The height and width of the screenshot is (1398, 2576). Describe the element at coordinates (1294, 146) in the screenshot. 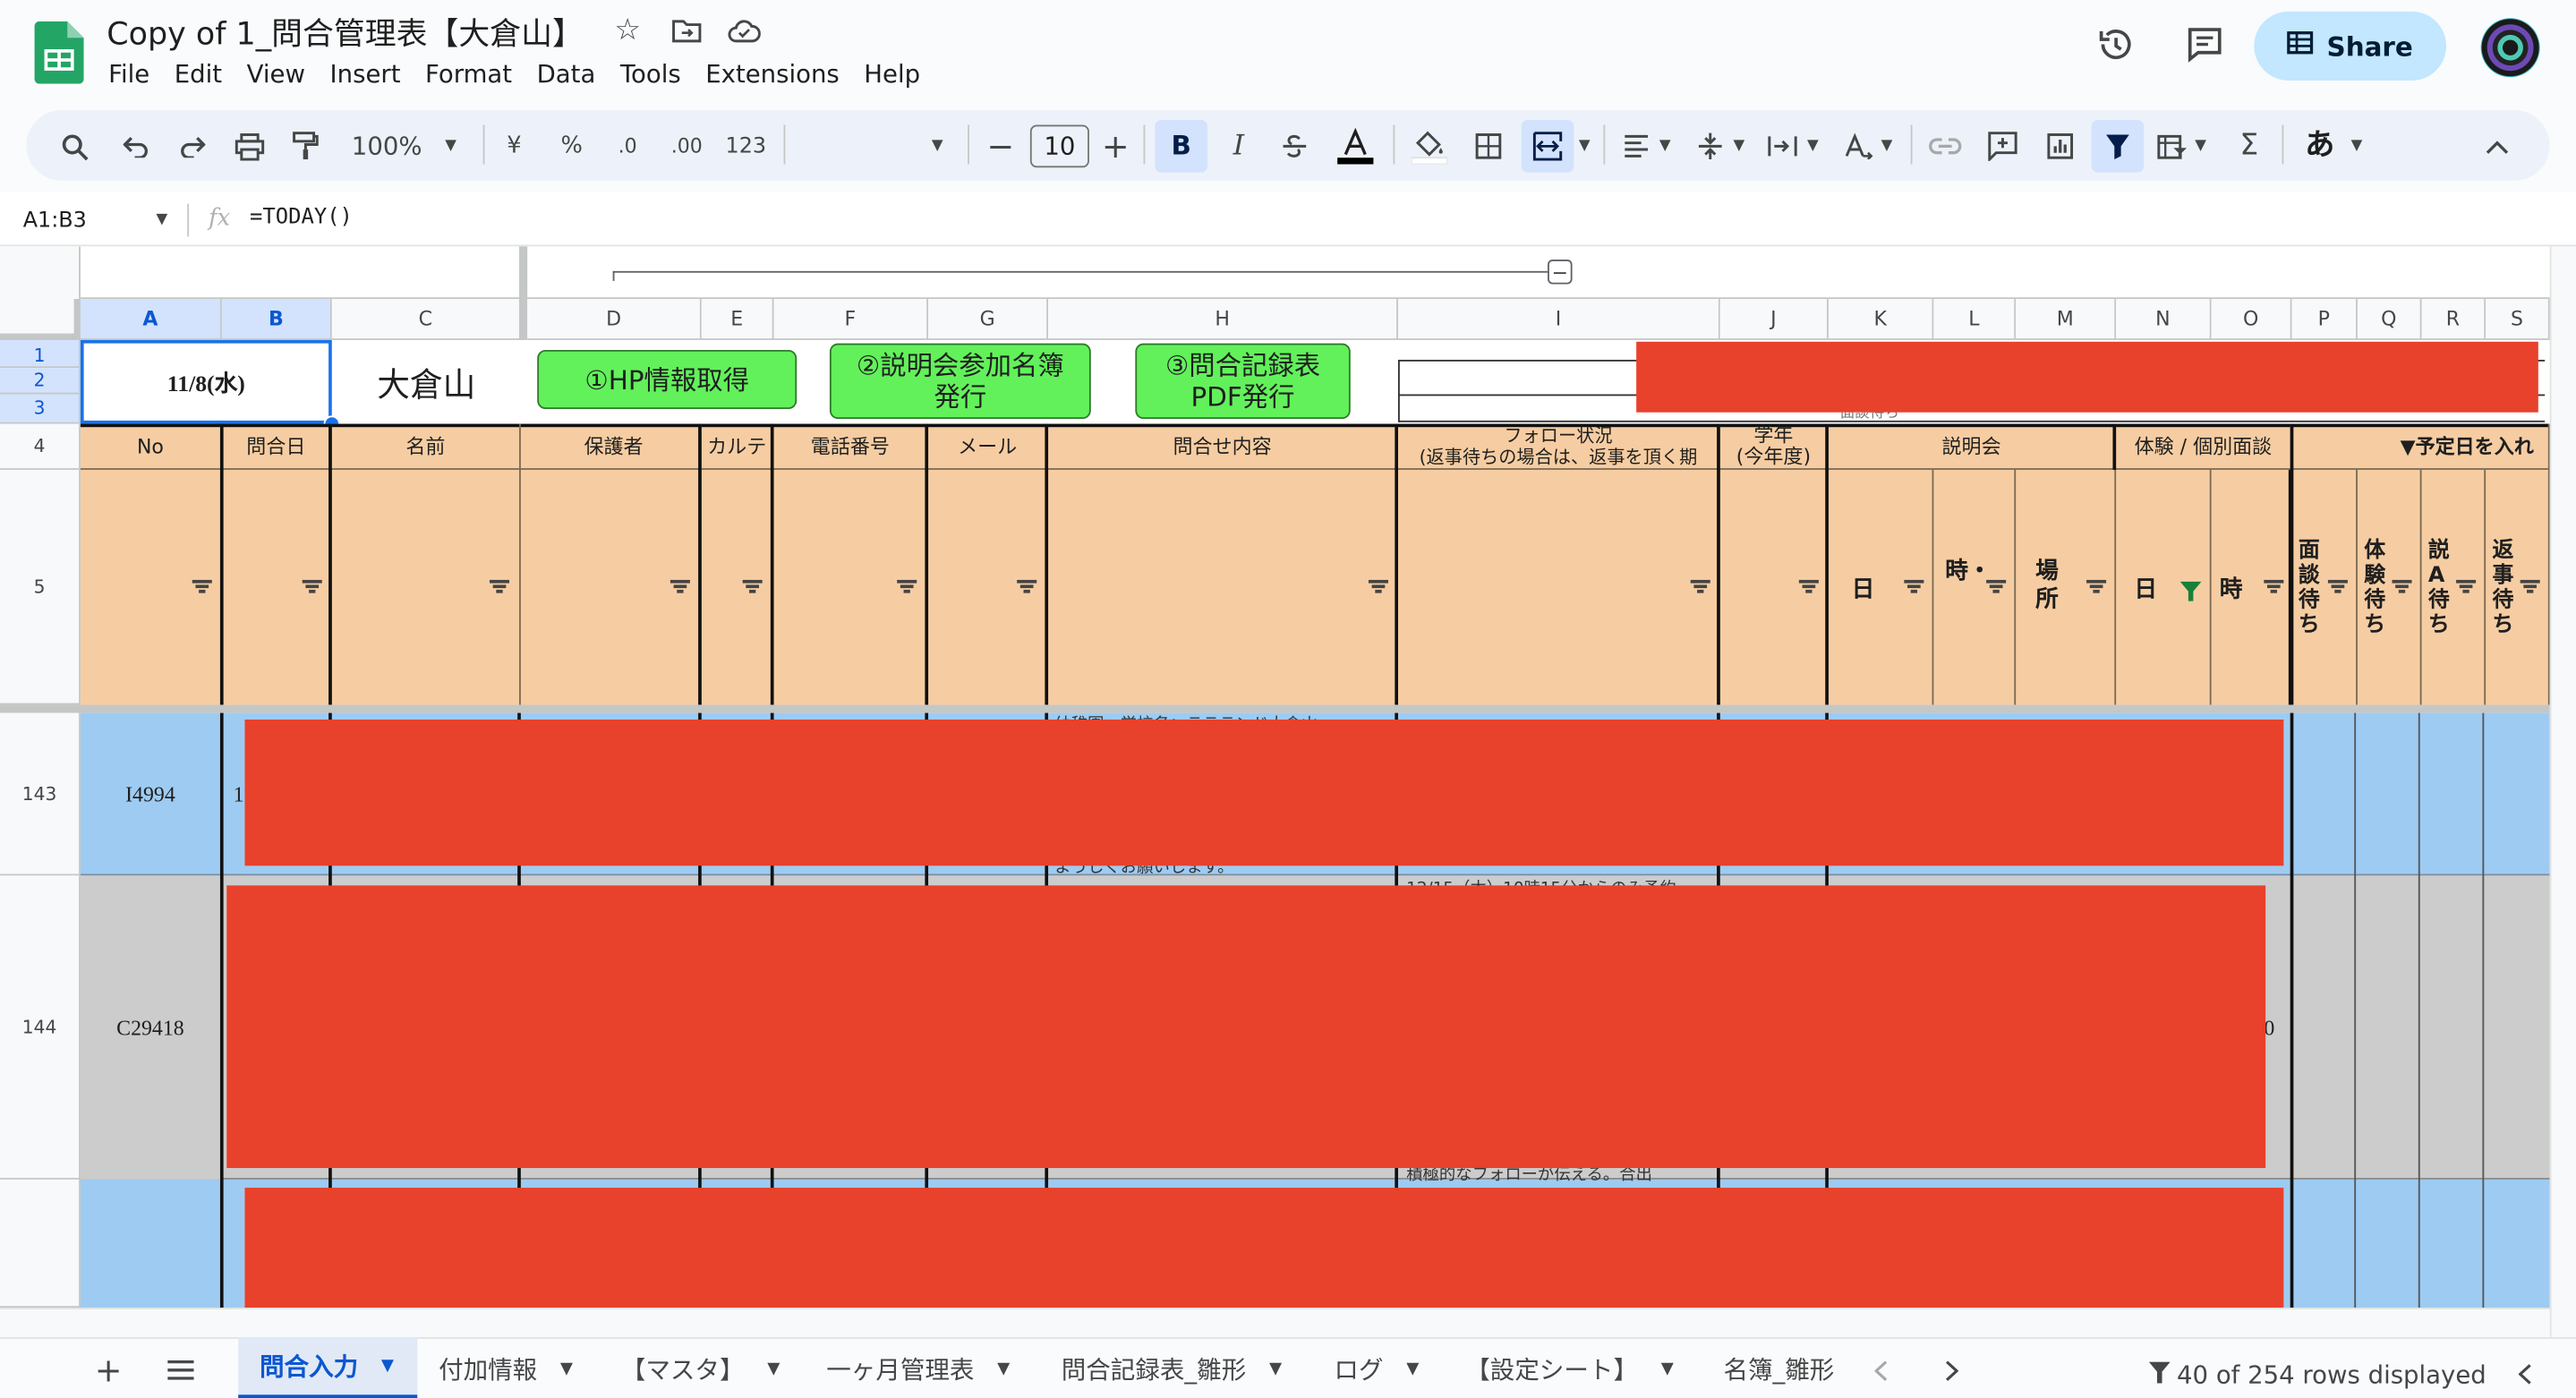

I see `strikethrough-icon` at that location.